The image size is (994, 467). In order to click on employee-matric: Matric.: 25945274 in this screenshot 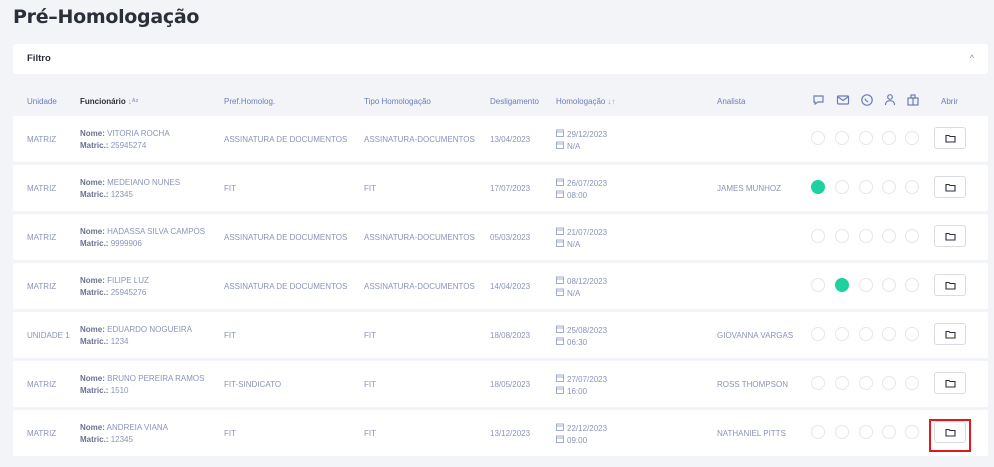, I will do `click(113, 145)`.